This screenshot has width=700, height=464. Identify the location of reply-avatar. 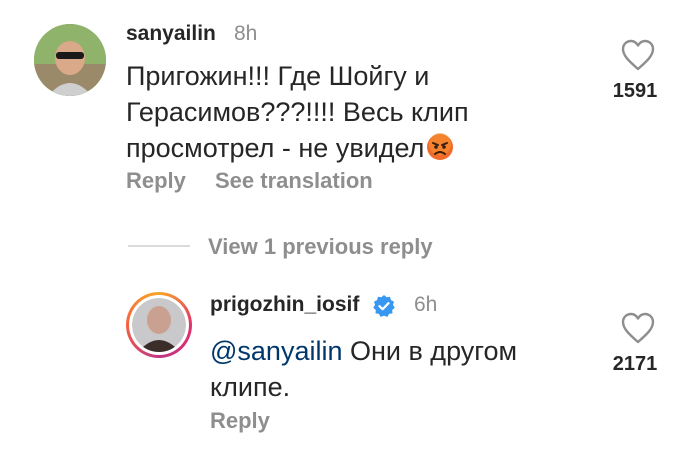
(159, 325).